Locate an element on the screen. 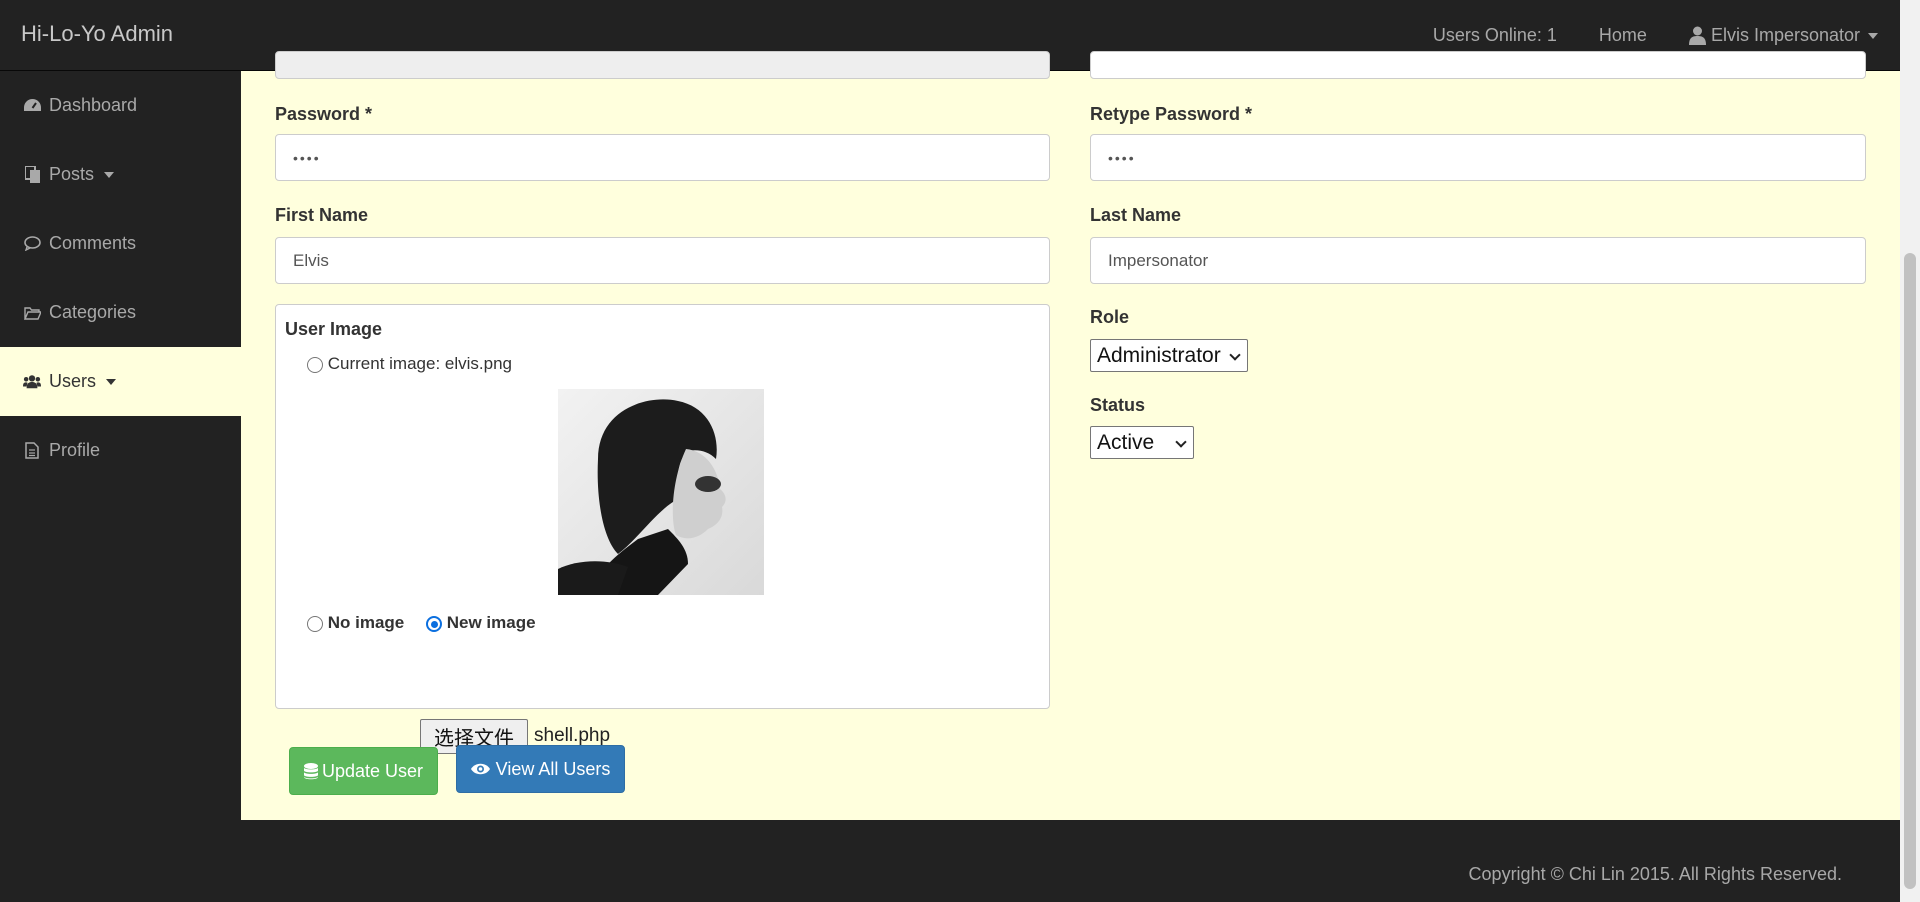 This screenshot has height=902, width=1920. dashboard-icon is located at coordinates (32, 106).